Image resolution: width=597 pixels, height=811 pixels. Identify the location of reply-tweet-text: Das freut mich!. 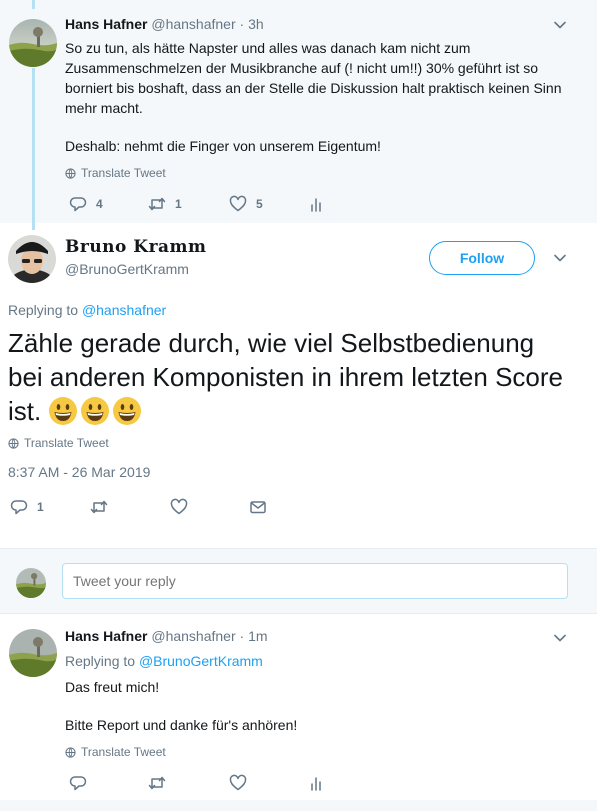
(112, 687).